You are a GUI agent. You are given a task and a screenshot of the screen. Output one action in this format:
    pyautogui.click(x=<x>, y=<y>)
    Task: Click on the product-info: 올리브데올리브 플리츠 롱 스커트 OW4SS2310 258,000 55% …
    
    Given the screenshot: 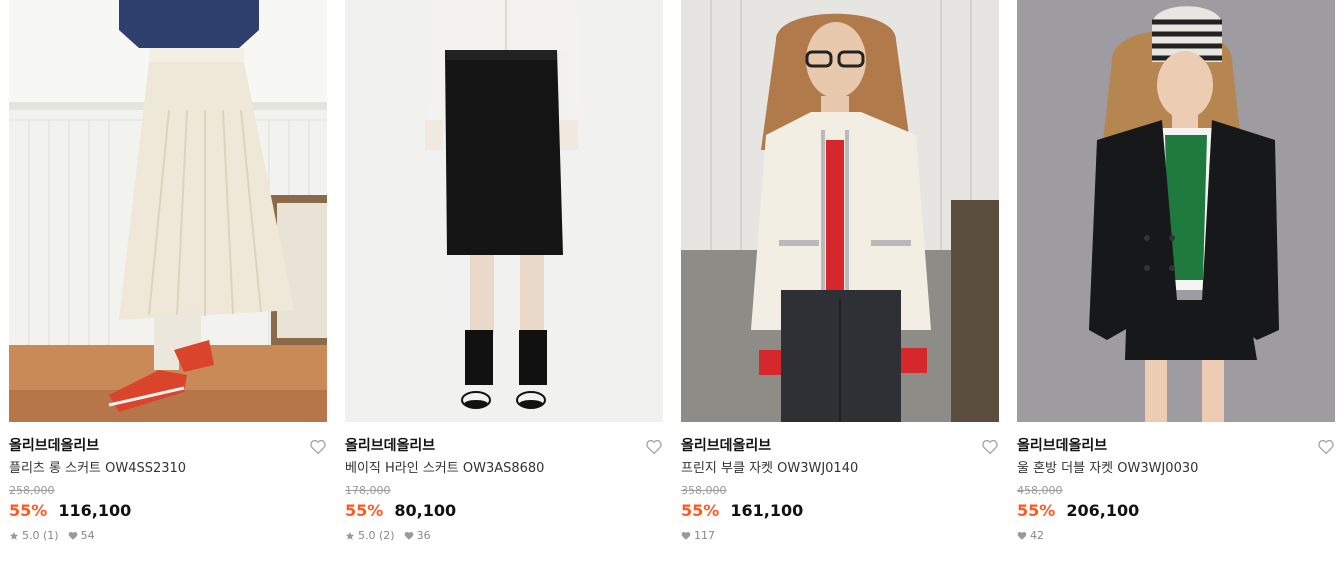 What is the action you would take?
    pyautogui.click(x=168, y=482)
    